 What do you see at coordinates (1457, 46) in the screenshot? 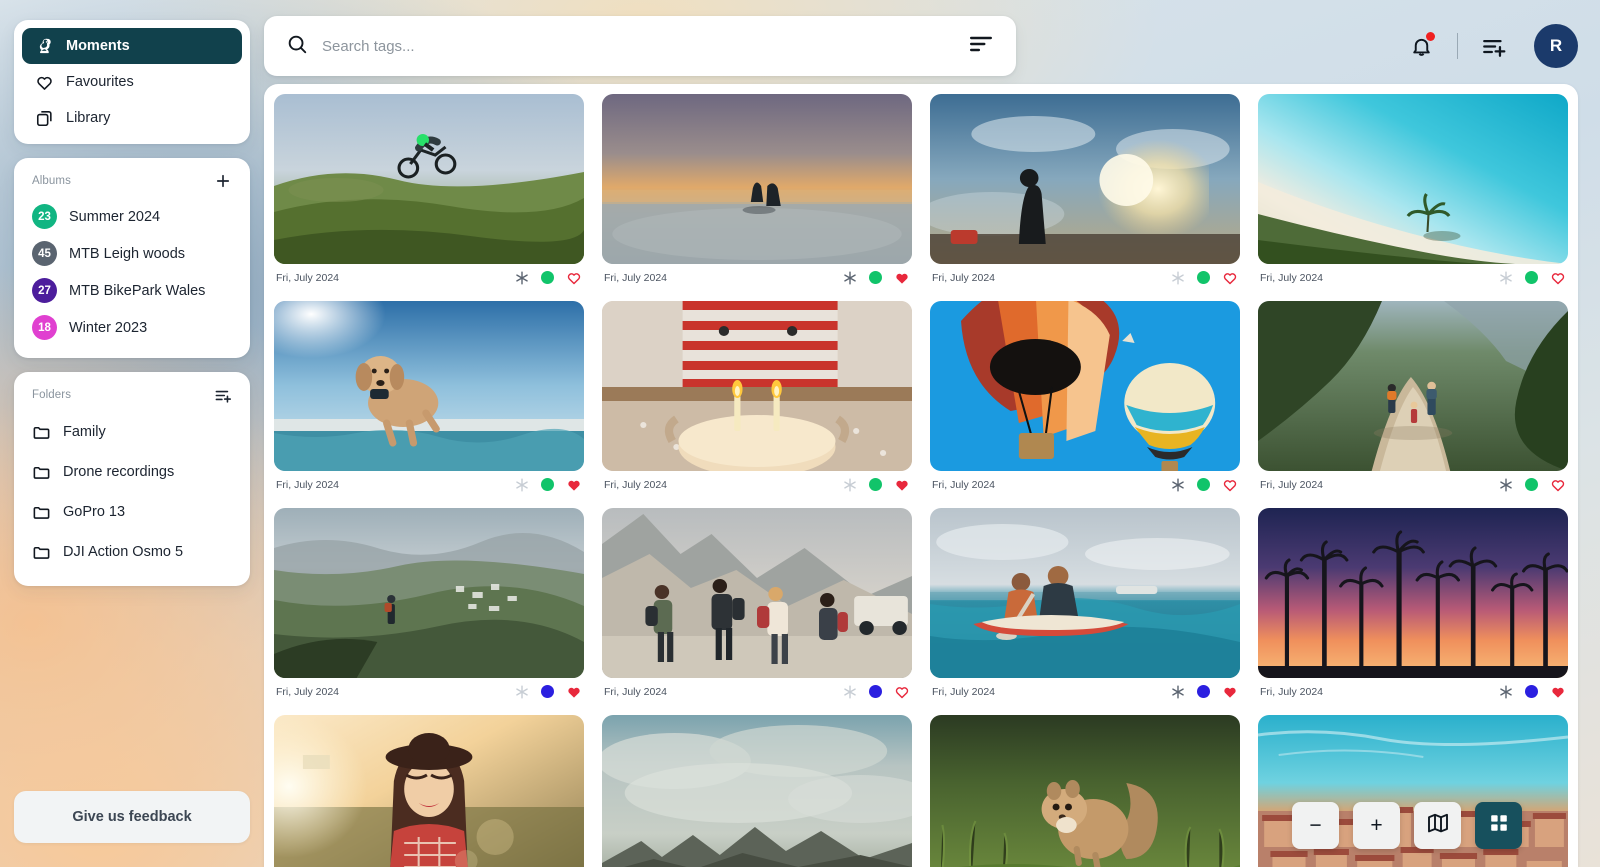
I see `toolbar-divider` at bounding box center [1457, 46].